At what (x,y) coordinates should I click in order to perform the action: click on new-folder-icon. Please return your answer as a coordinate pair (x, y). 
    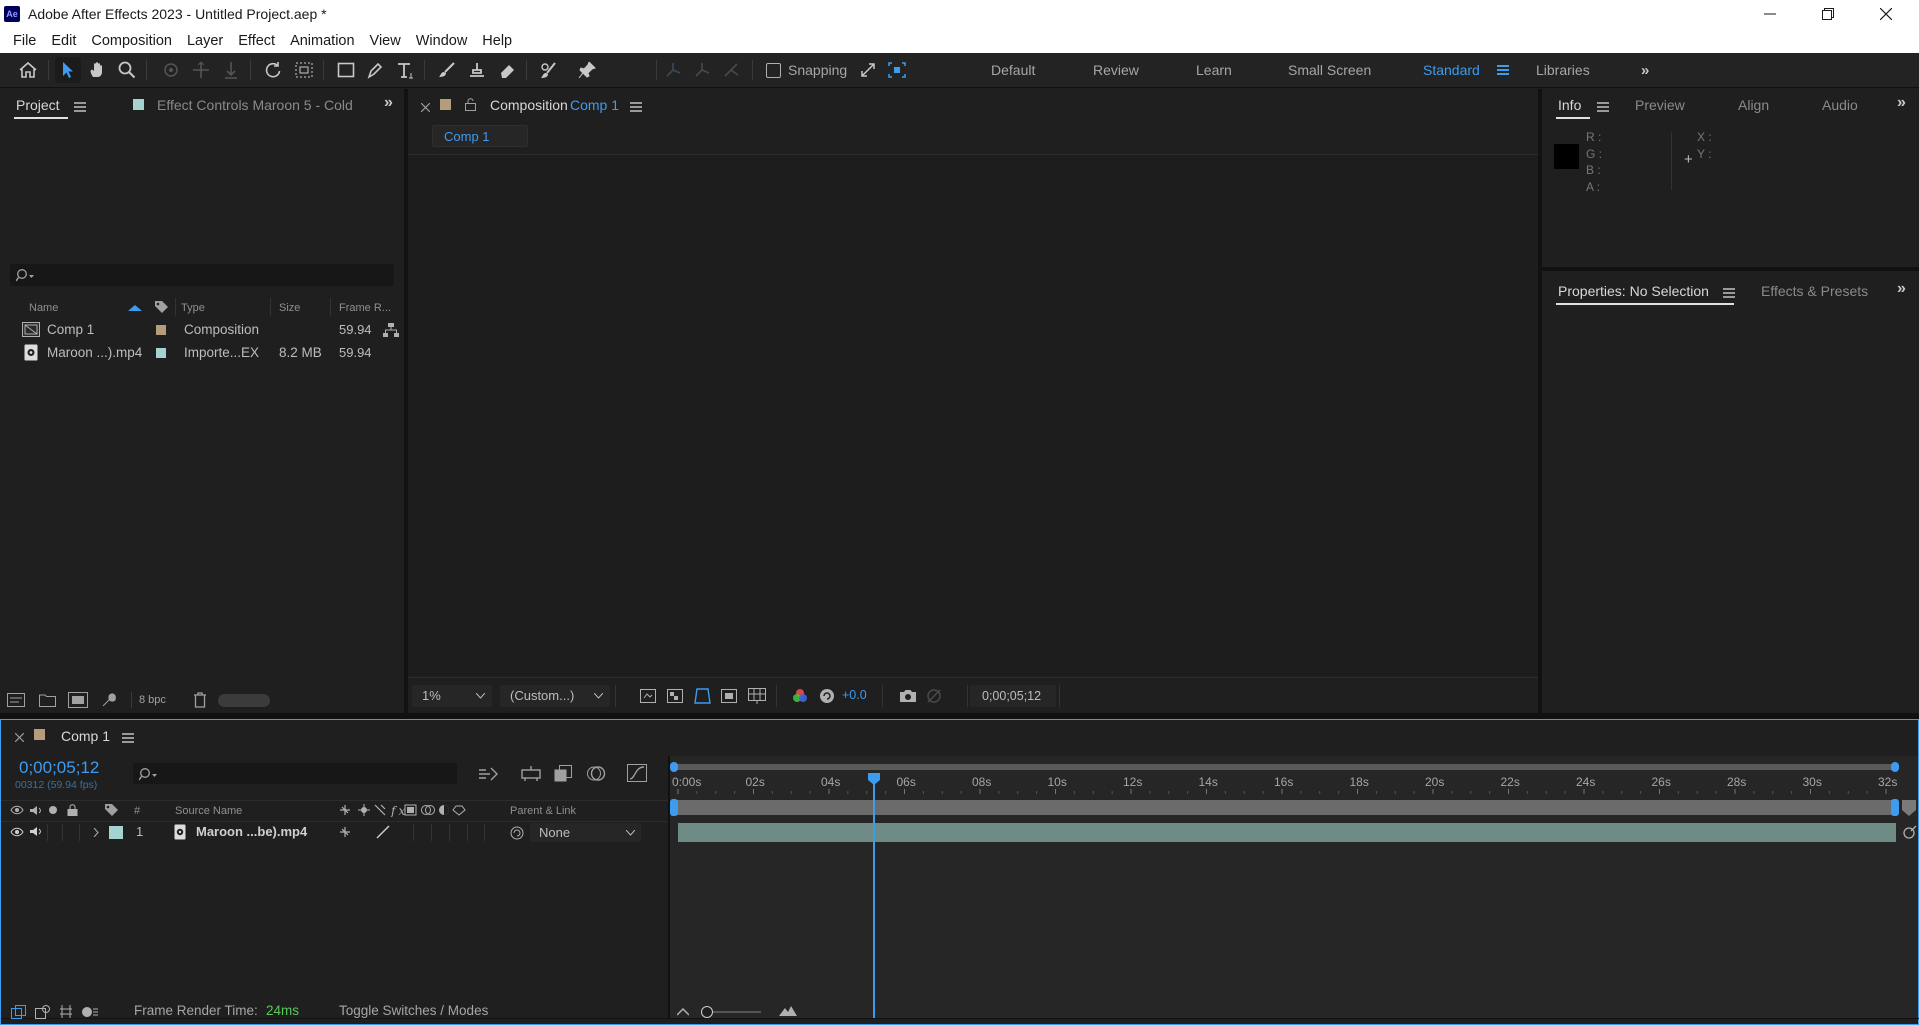
    Looking at the image, I should click on (47, 700).